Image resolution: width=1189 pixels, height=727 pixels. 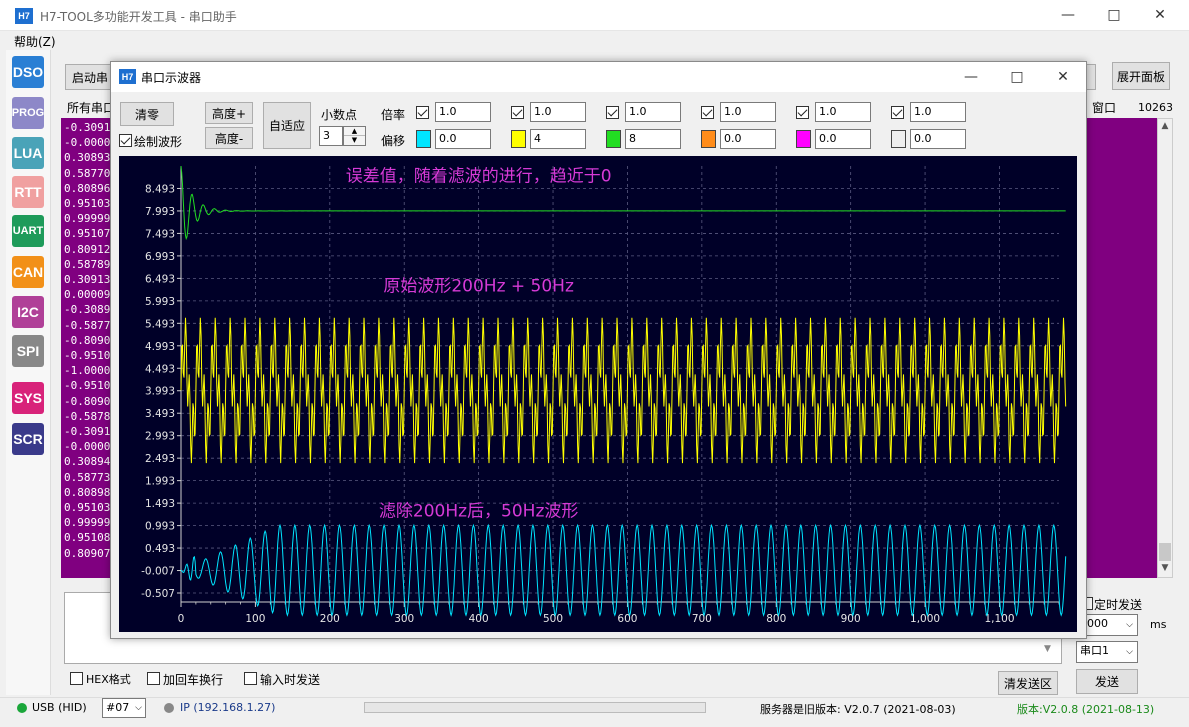 I want to click on channel-2-offset-input: 4, so click(x=558, y=139).